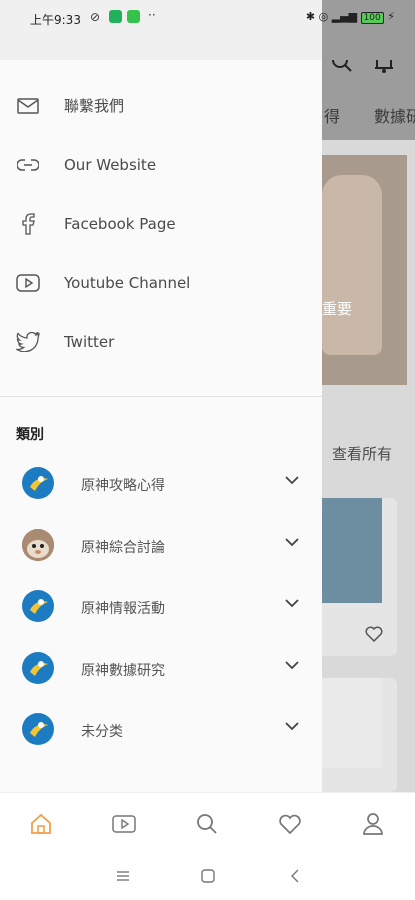 This screenshot has height=900, width=415. Describe the element at coordinates (310, 16) in the screenshot. I see `bluetooth-icon: ✱` at that location.